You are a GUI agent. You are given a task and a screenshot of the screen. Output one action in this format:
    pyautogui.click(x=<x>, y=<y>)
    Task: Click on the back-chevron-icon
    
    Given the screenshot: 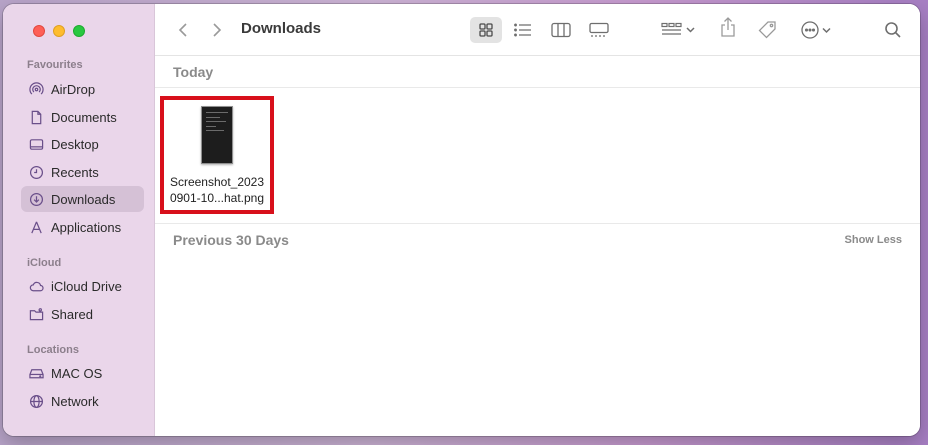 What is the action you would take?
    pyautogui.click(x=183, y=30)
    